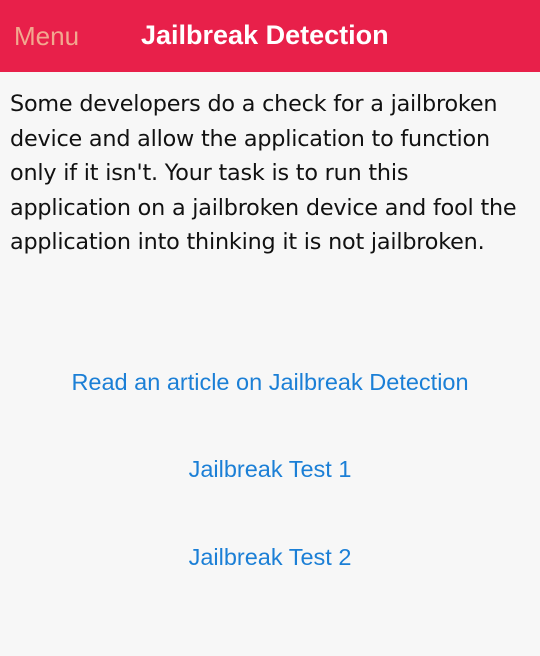 This screenshot has width=540, height=656. Describe the element at coordinates (270, 469) in the screenshot. I see `jailbreak-test-1-button: Jailbreak Test 1` at that location.